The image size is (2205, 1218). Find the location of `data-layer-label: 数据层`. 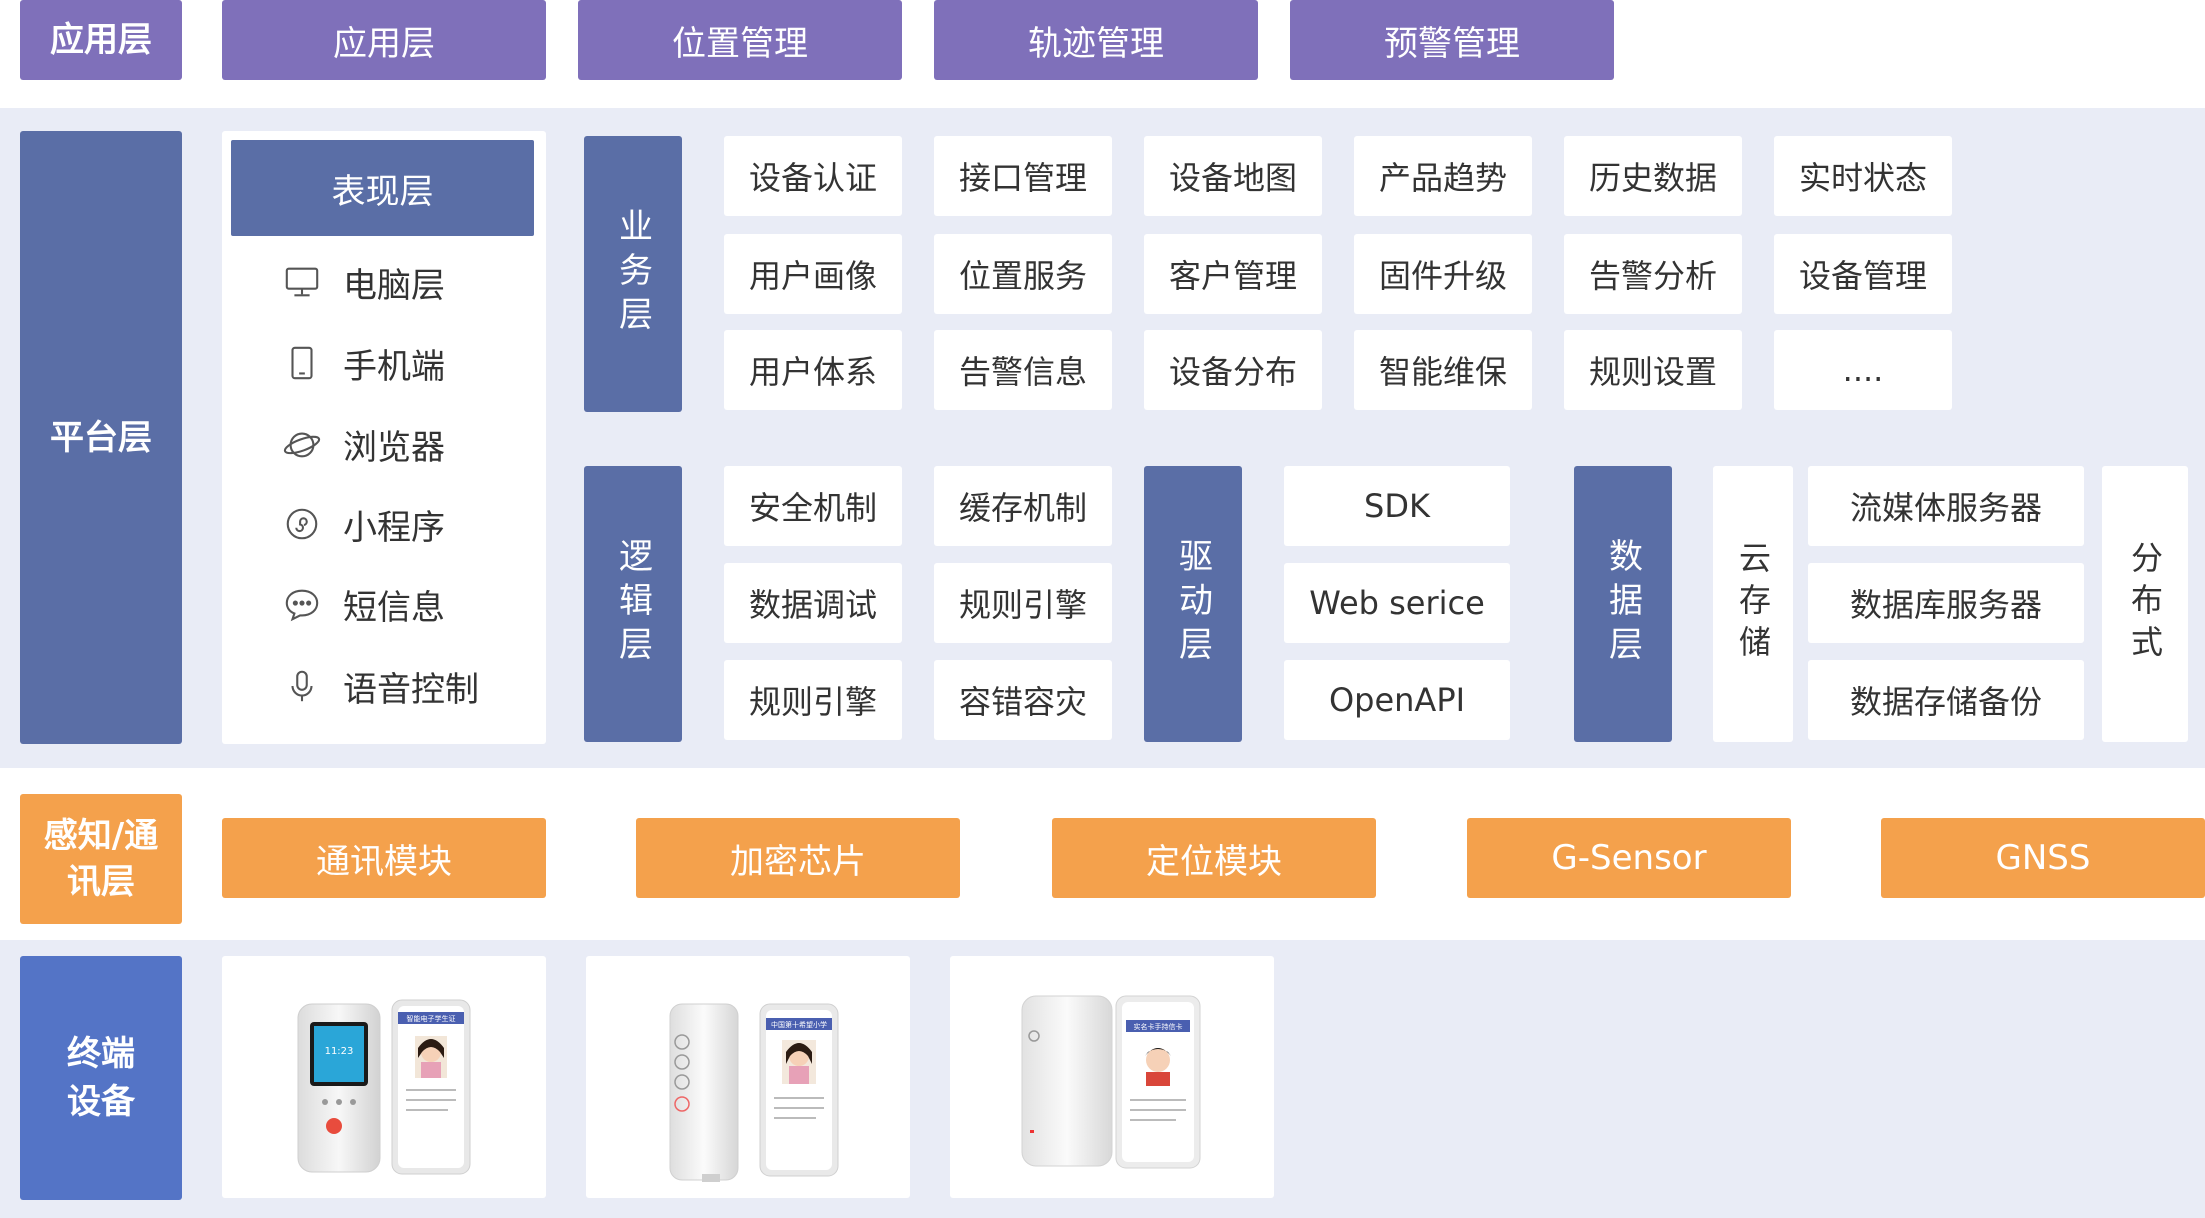

data-layer-label: 数据层 is located at coordinates (1623, 604).